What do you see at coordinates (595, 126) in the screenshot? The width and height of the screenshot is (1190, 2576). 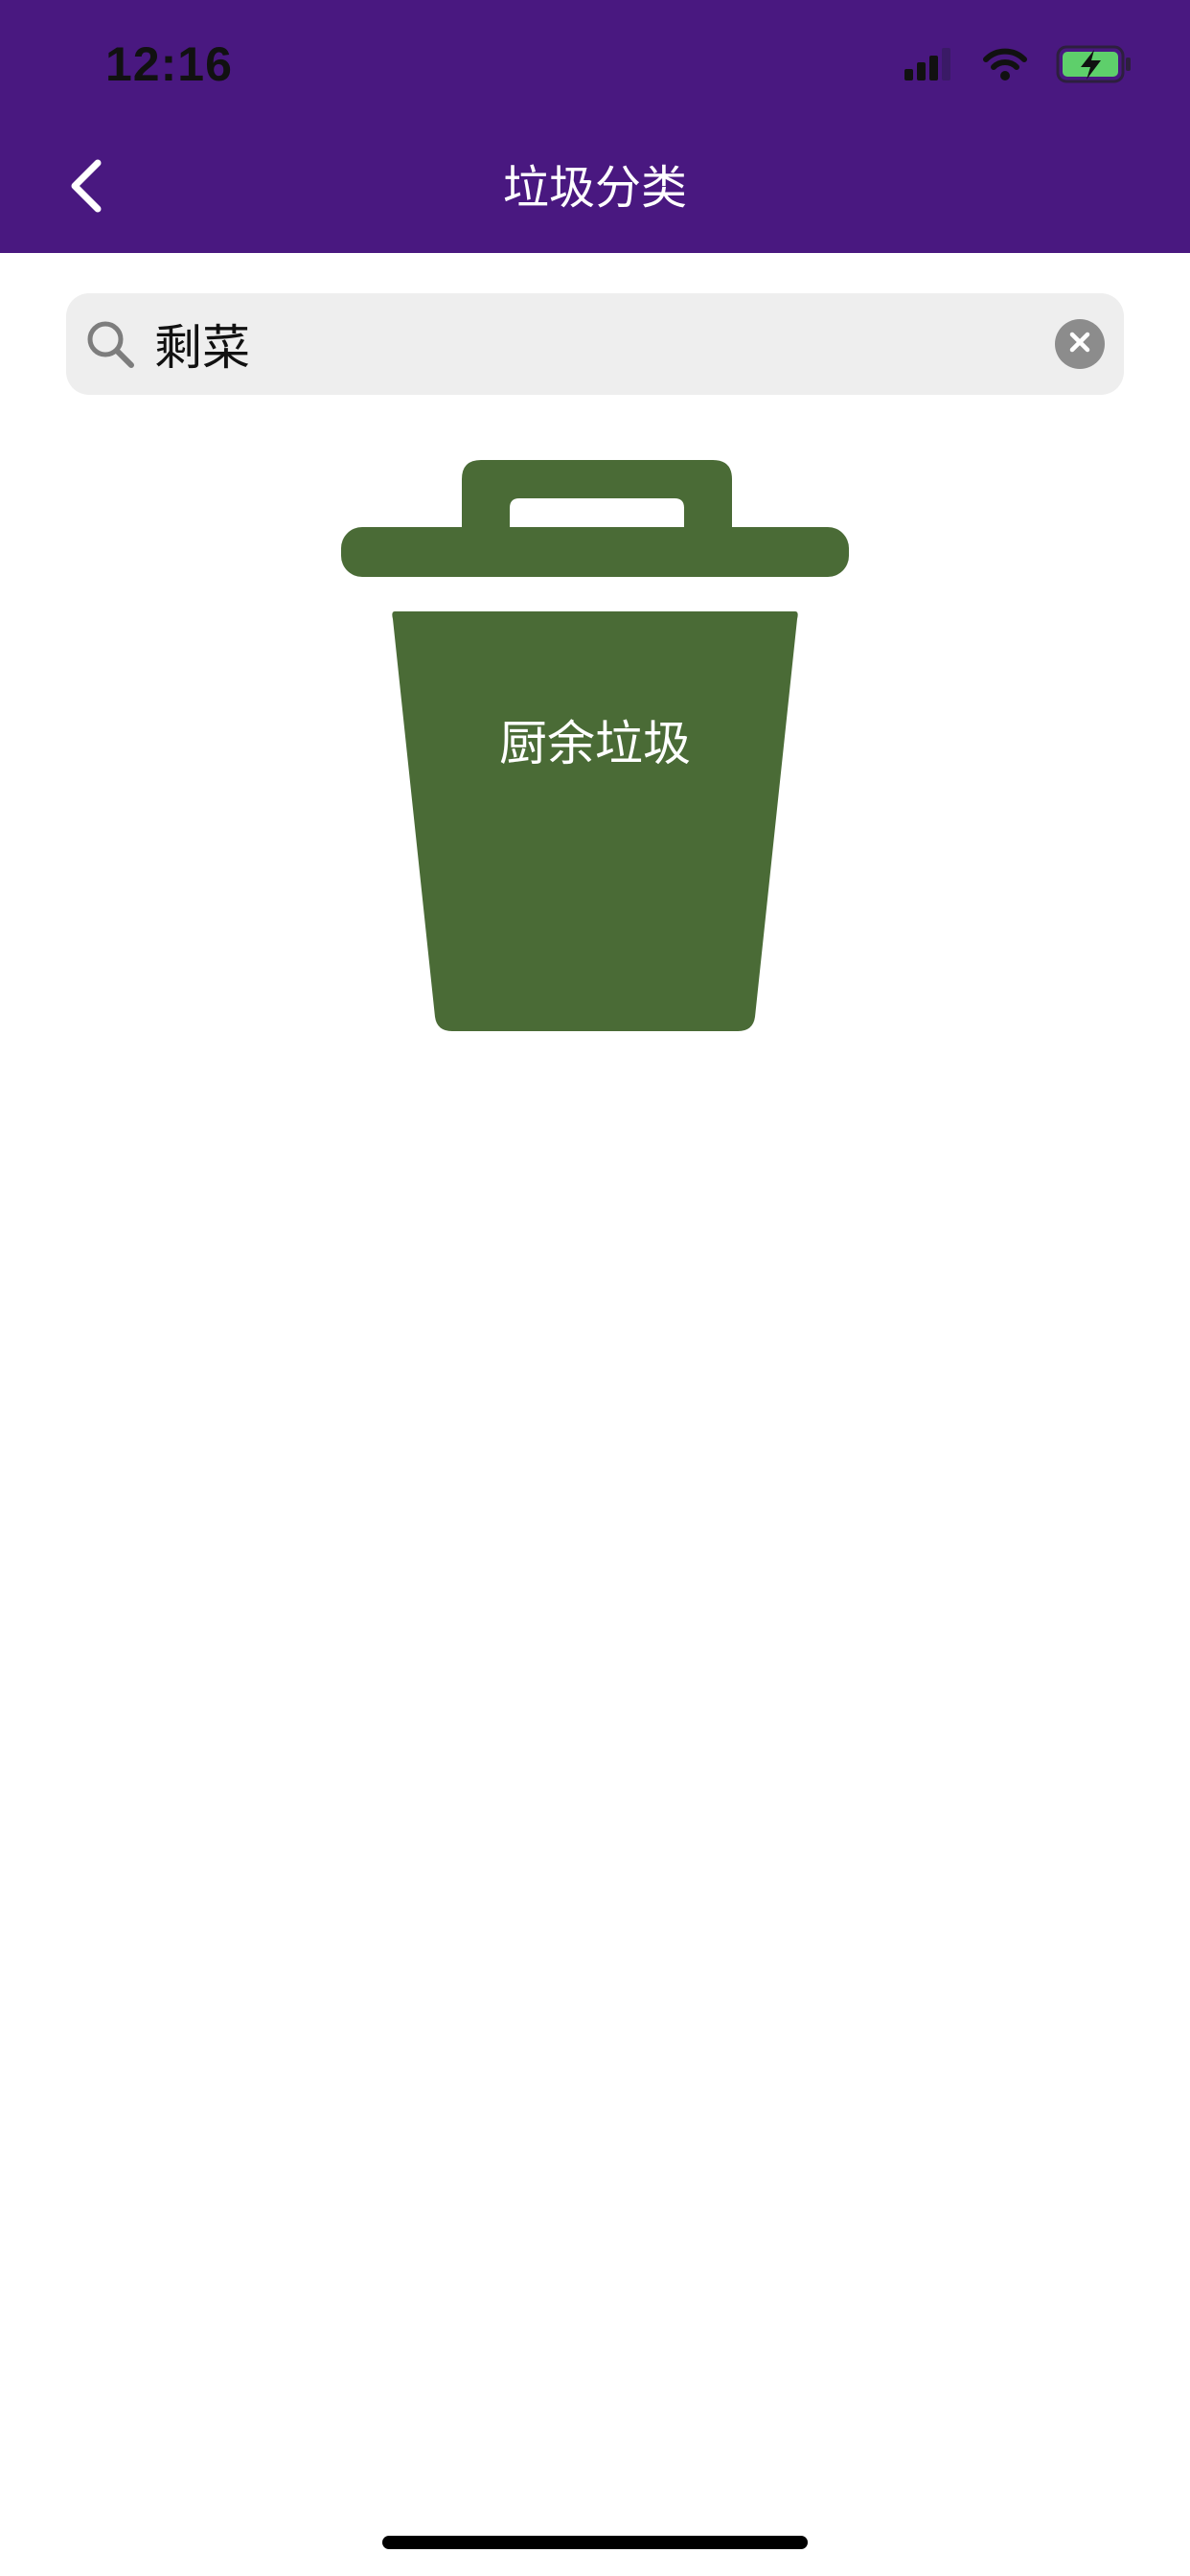 I see `app-header: 12:16 垃圾分类` at bounding box center [595, 126].